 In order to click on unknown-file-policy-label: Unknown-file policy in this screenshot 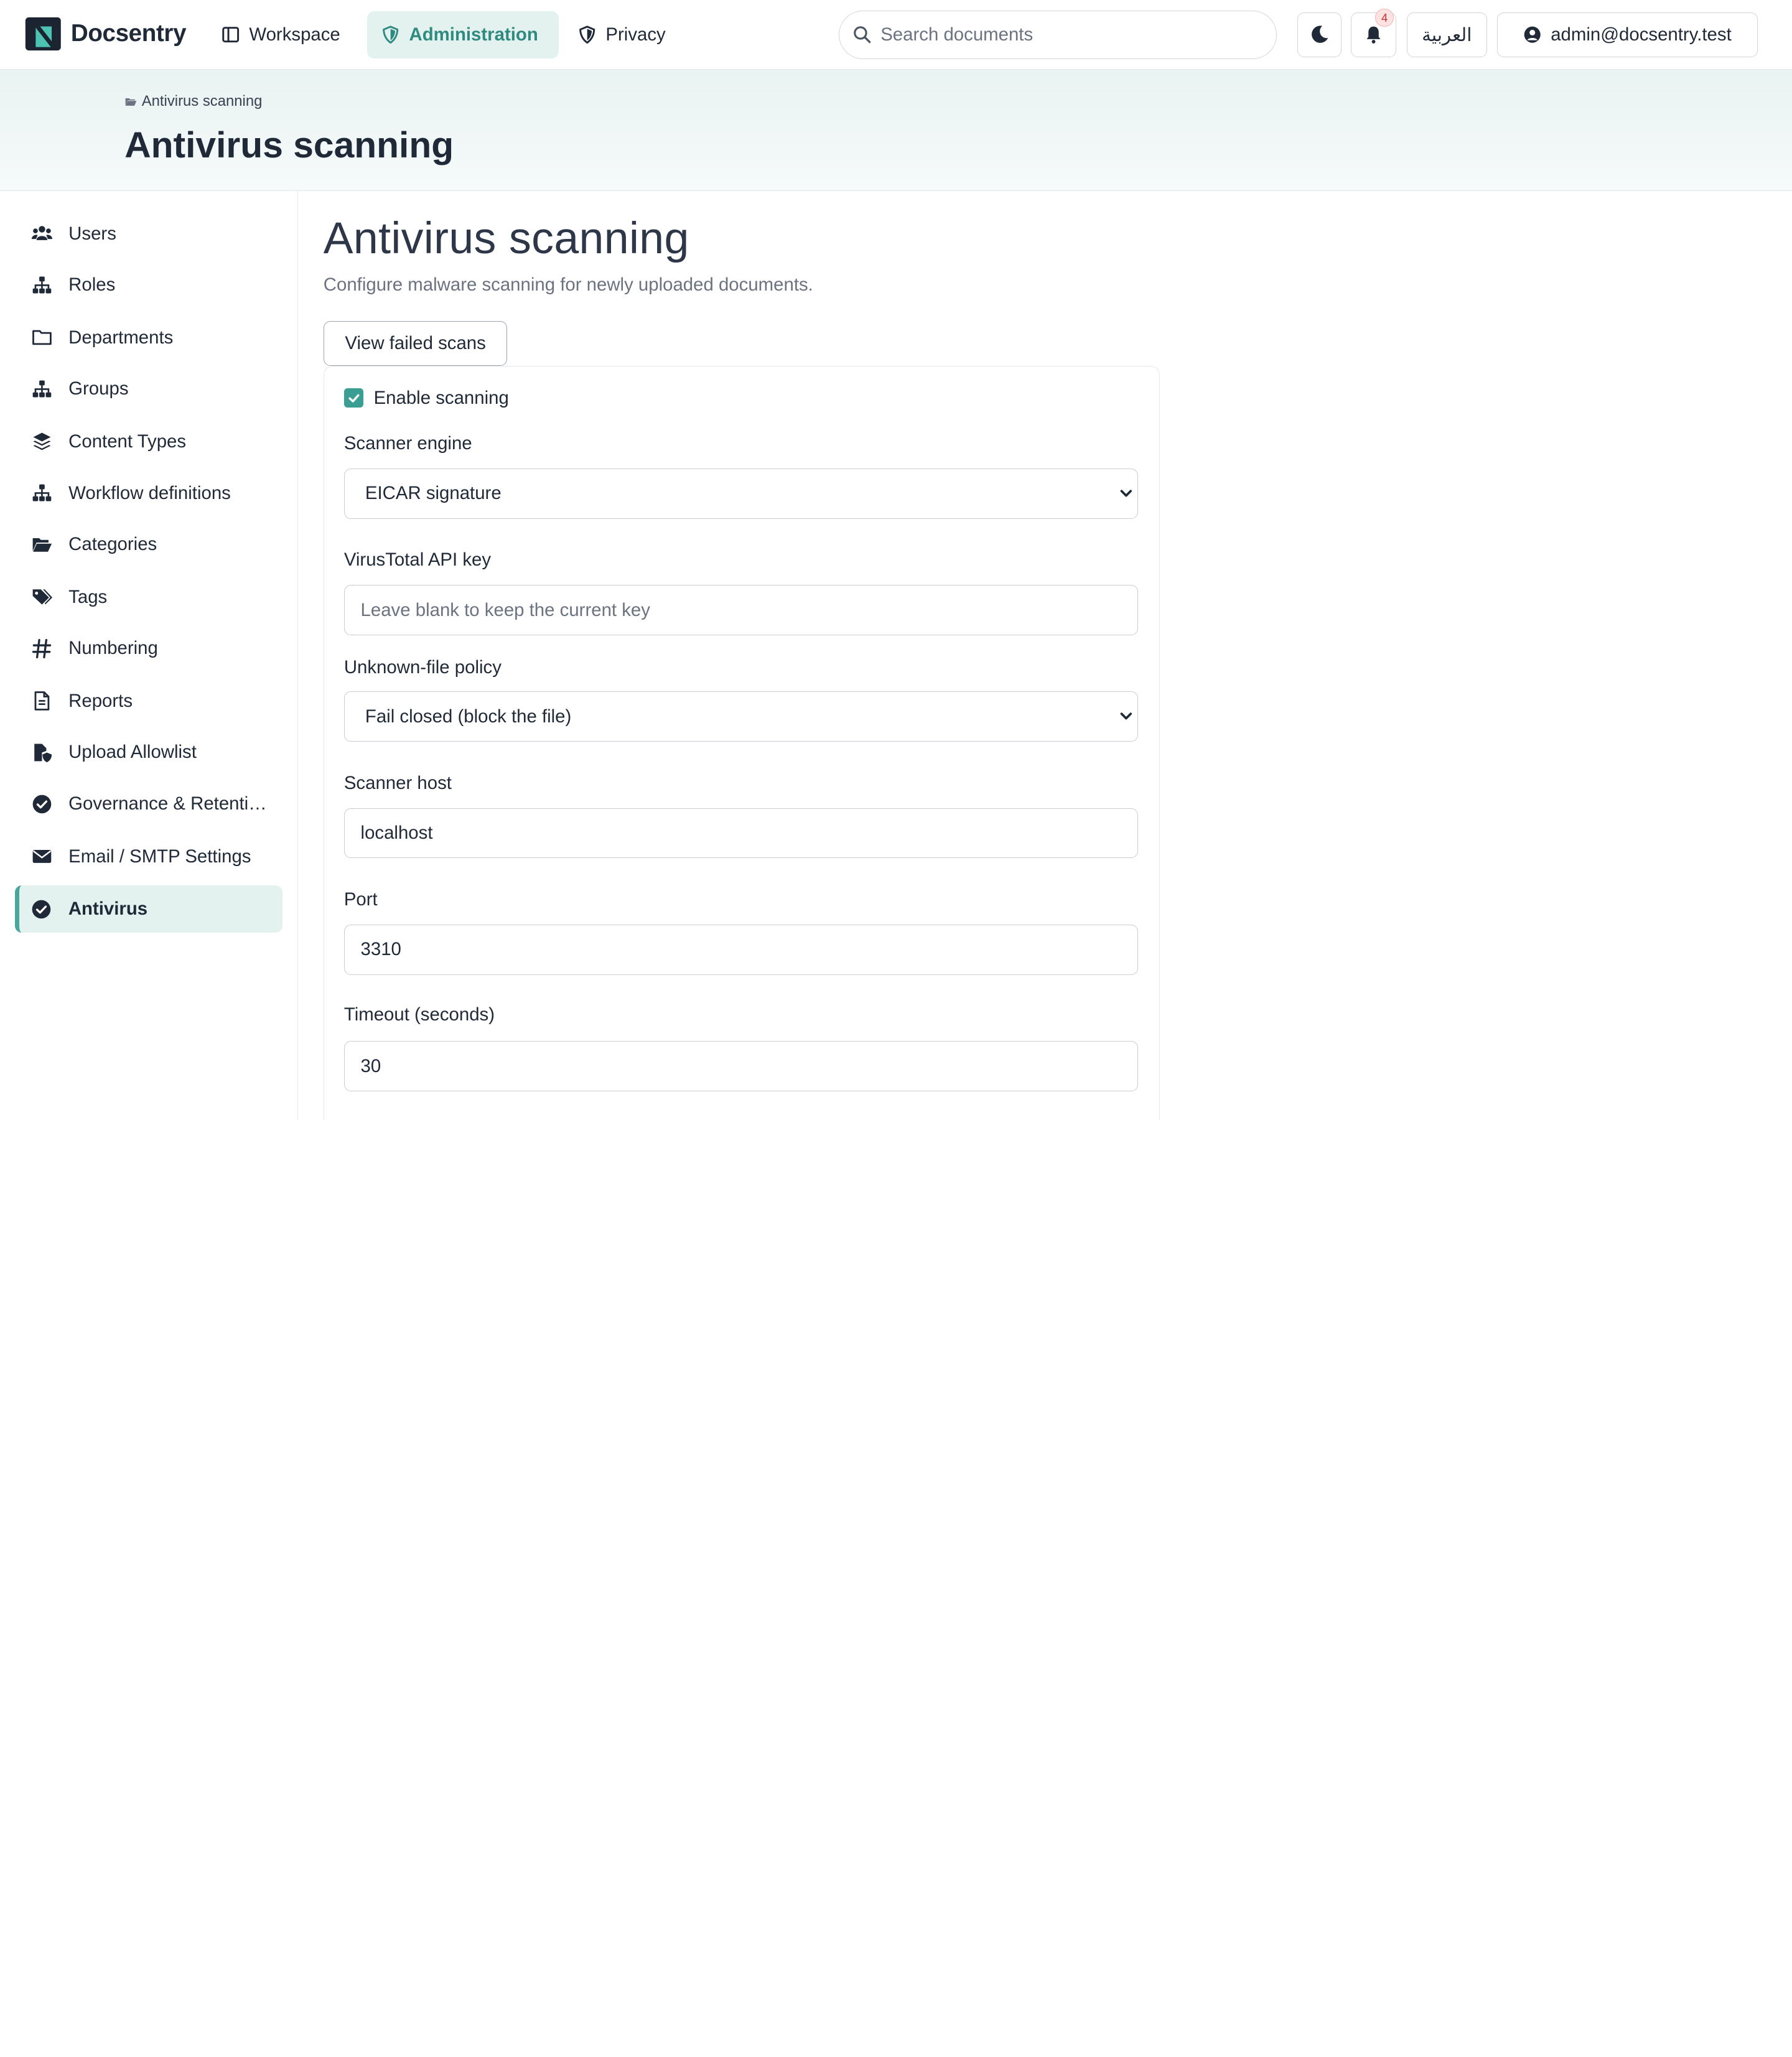, I will do `click(423, 667)`.